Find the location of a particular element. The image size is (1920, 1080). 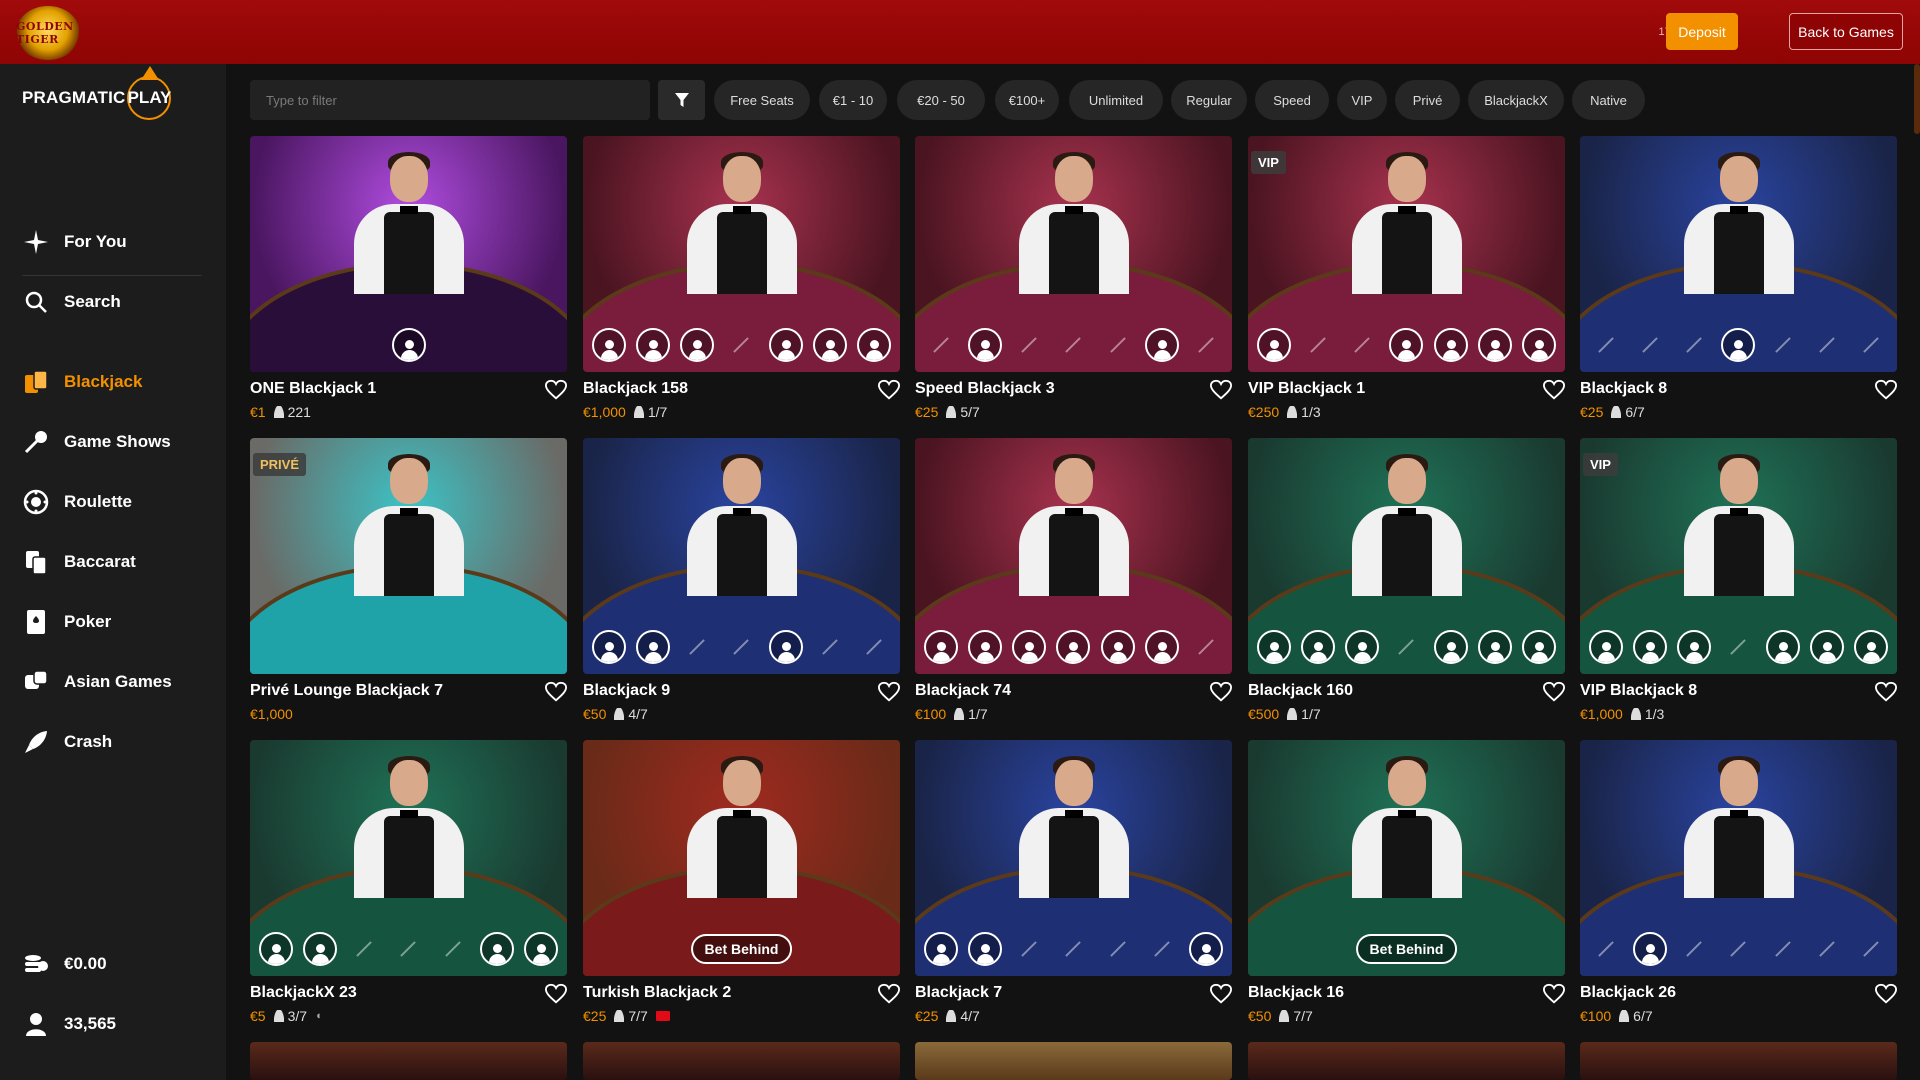

game-card: Blackjack 74 €100 1/7 is located at coordinates (1074, 580).